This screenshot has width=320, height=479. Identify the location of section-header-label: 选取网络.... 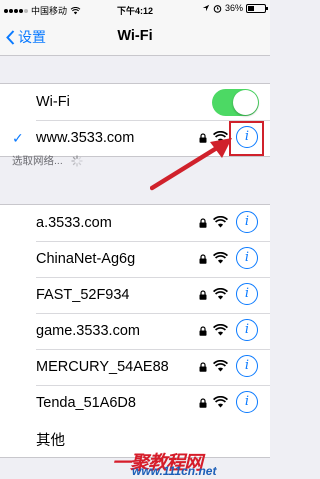
(37, 161).